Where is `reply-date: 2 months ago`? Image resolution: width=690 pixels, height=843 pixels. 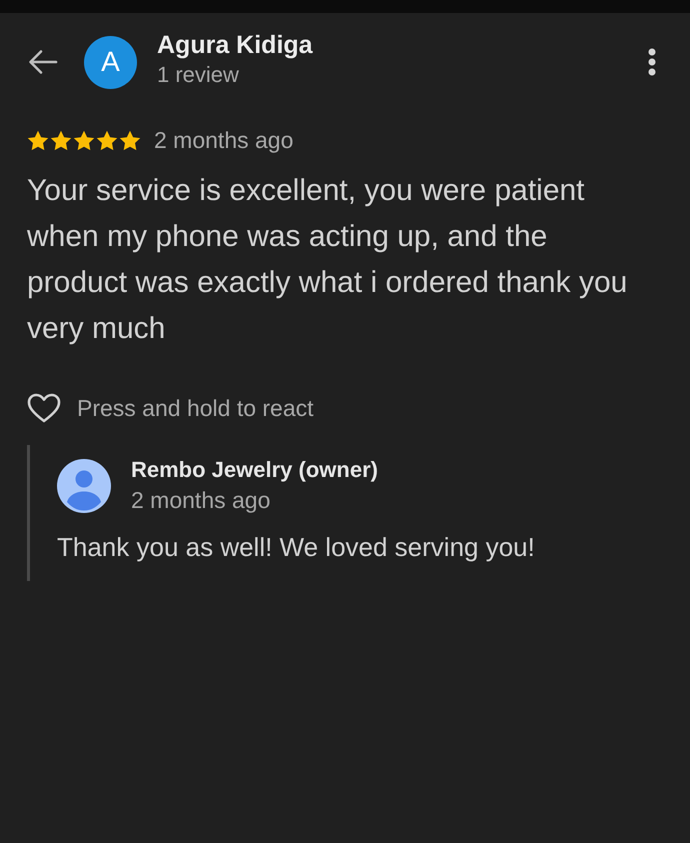
reply-date: 2 months ago is located at coordinates (201, 500).